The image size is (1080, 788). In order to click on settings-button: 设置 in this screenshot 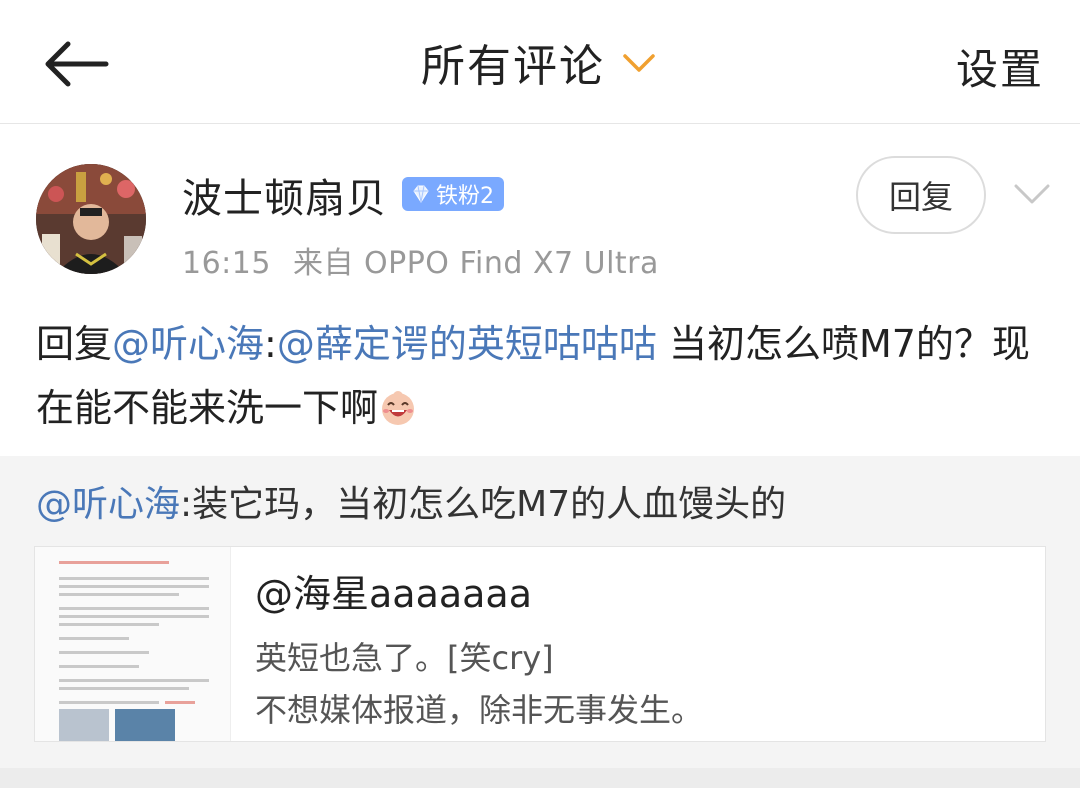, I will do `click(1000, 66)`.